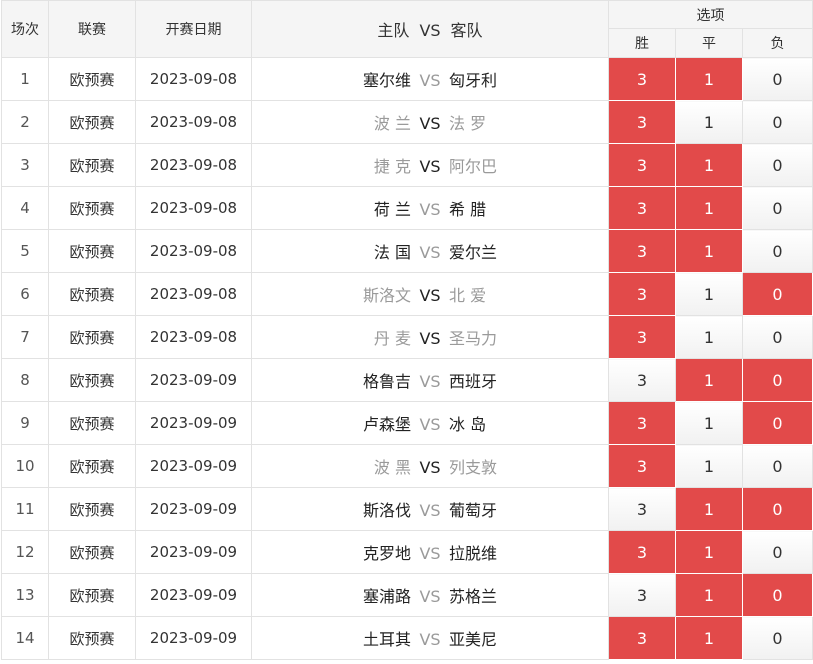  What do you see at coordinates (473, 596) in the screenshot?
I see `away-team: 苏格兰` at bounding box center [473, 596].